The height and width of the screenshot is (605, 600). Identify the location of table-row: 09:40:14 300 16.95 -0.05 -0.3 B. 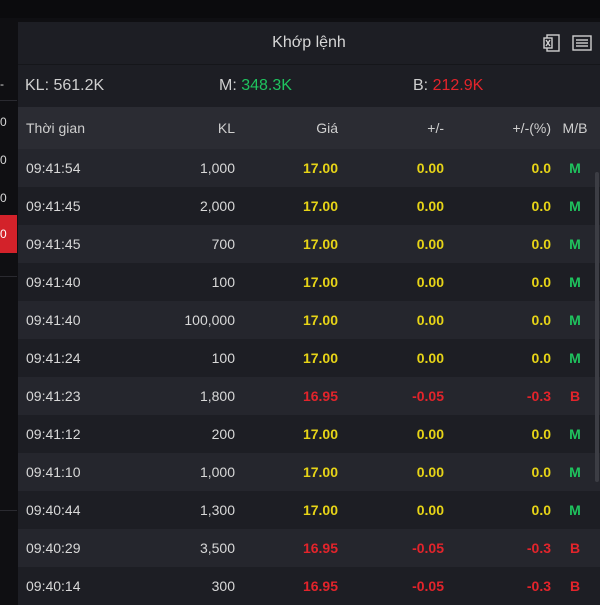
(309, 586).